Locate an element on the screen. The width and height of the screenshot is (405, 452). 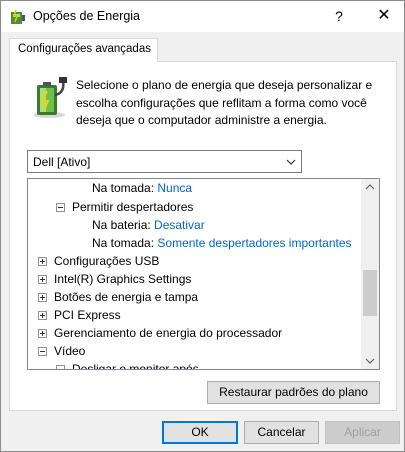
tree-node-label: Permitir despertadores is located at coordinates (133, 207).